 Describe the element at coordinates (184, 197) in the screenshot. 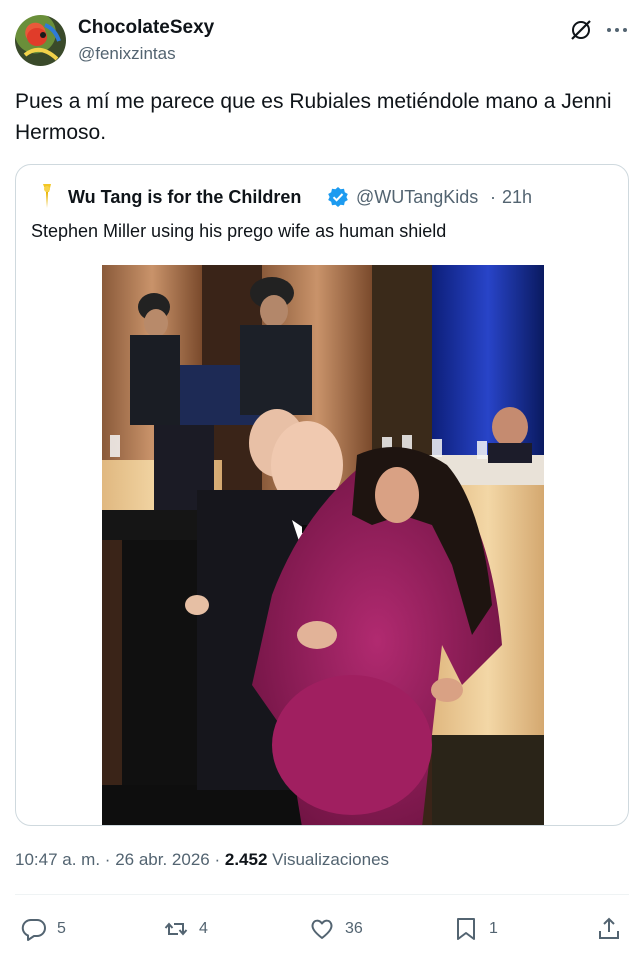

I see `quoted-author-name: Wu Tang is for the Children` at that location.